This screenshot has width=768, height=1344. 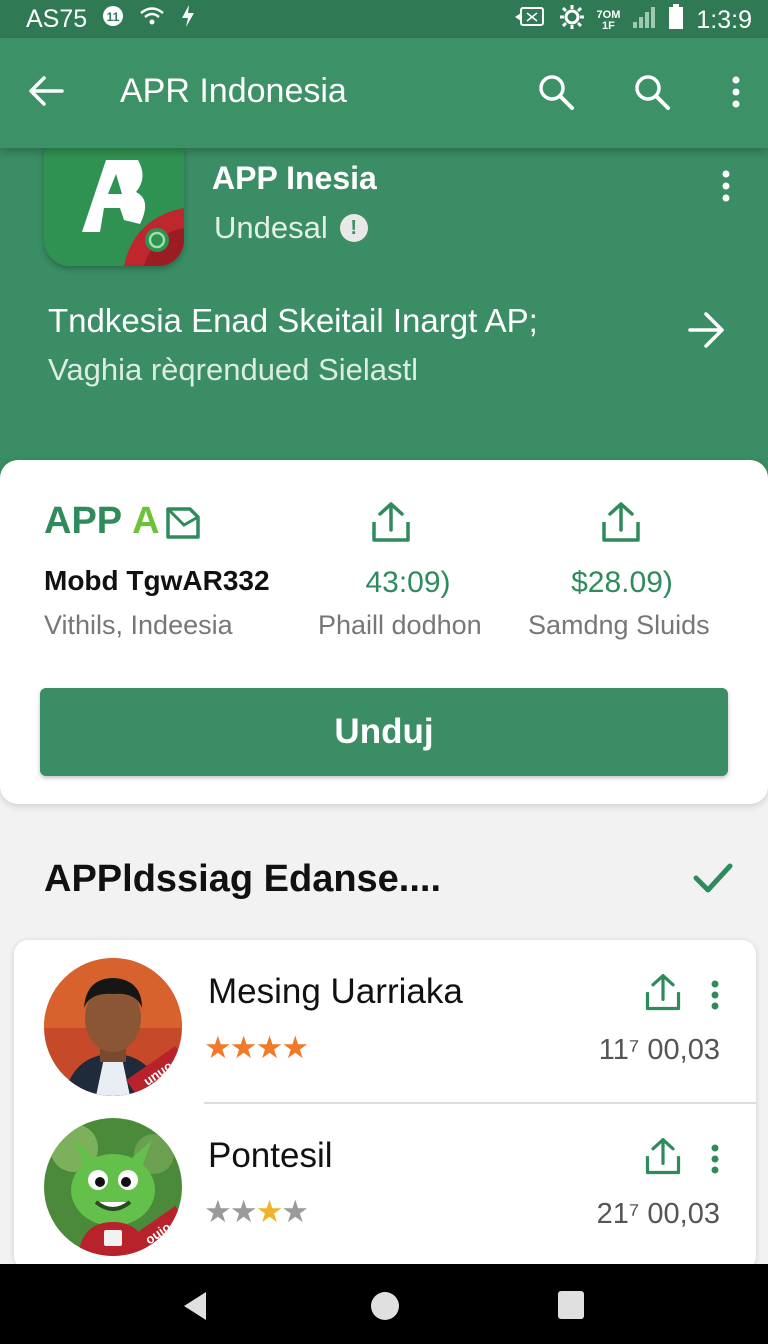 What do you see at coordinates (385, 1022) in the screenshot?
I see `list-item: unuo Mesing Uarriaka ★★★★ 11⁷ 00,03` at bounding box center [385, 1022].